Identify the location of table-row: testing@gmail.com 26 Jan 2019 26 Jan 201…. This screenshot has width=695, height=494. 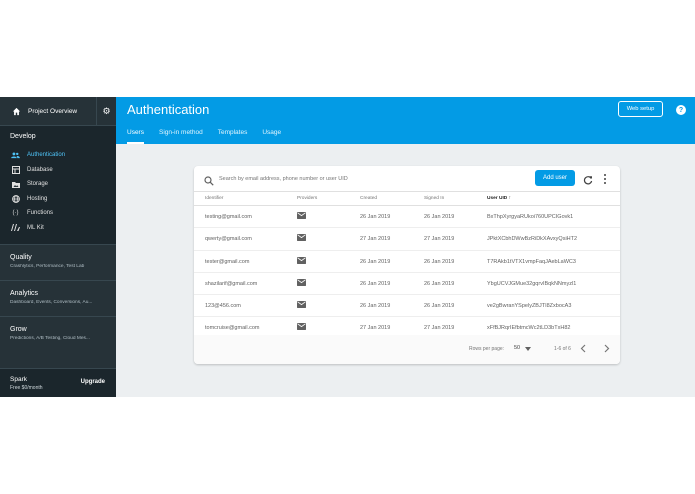
(407, 217).